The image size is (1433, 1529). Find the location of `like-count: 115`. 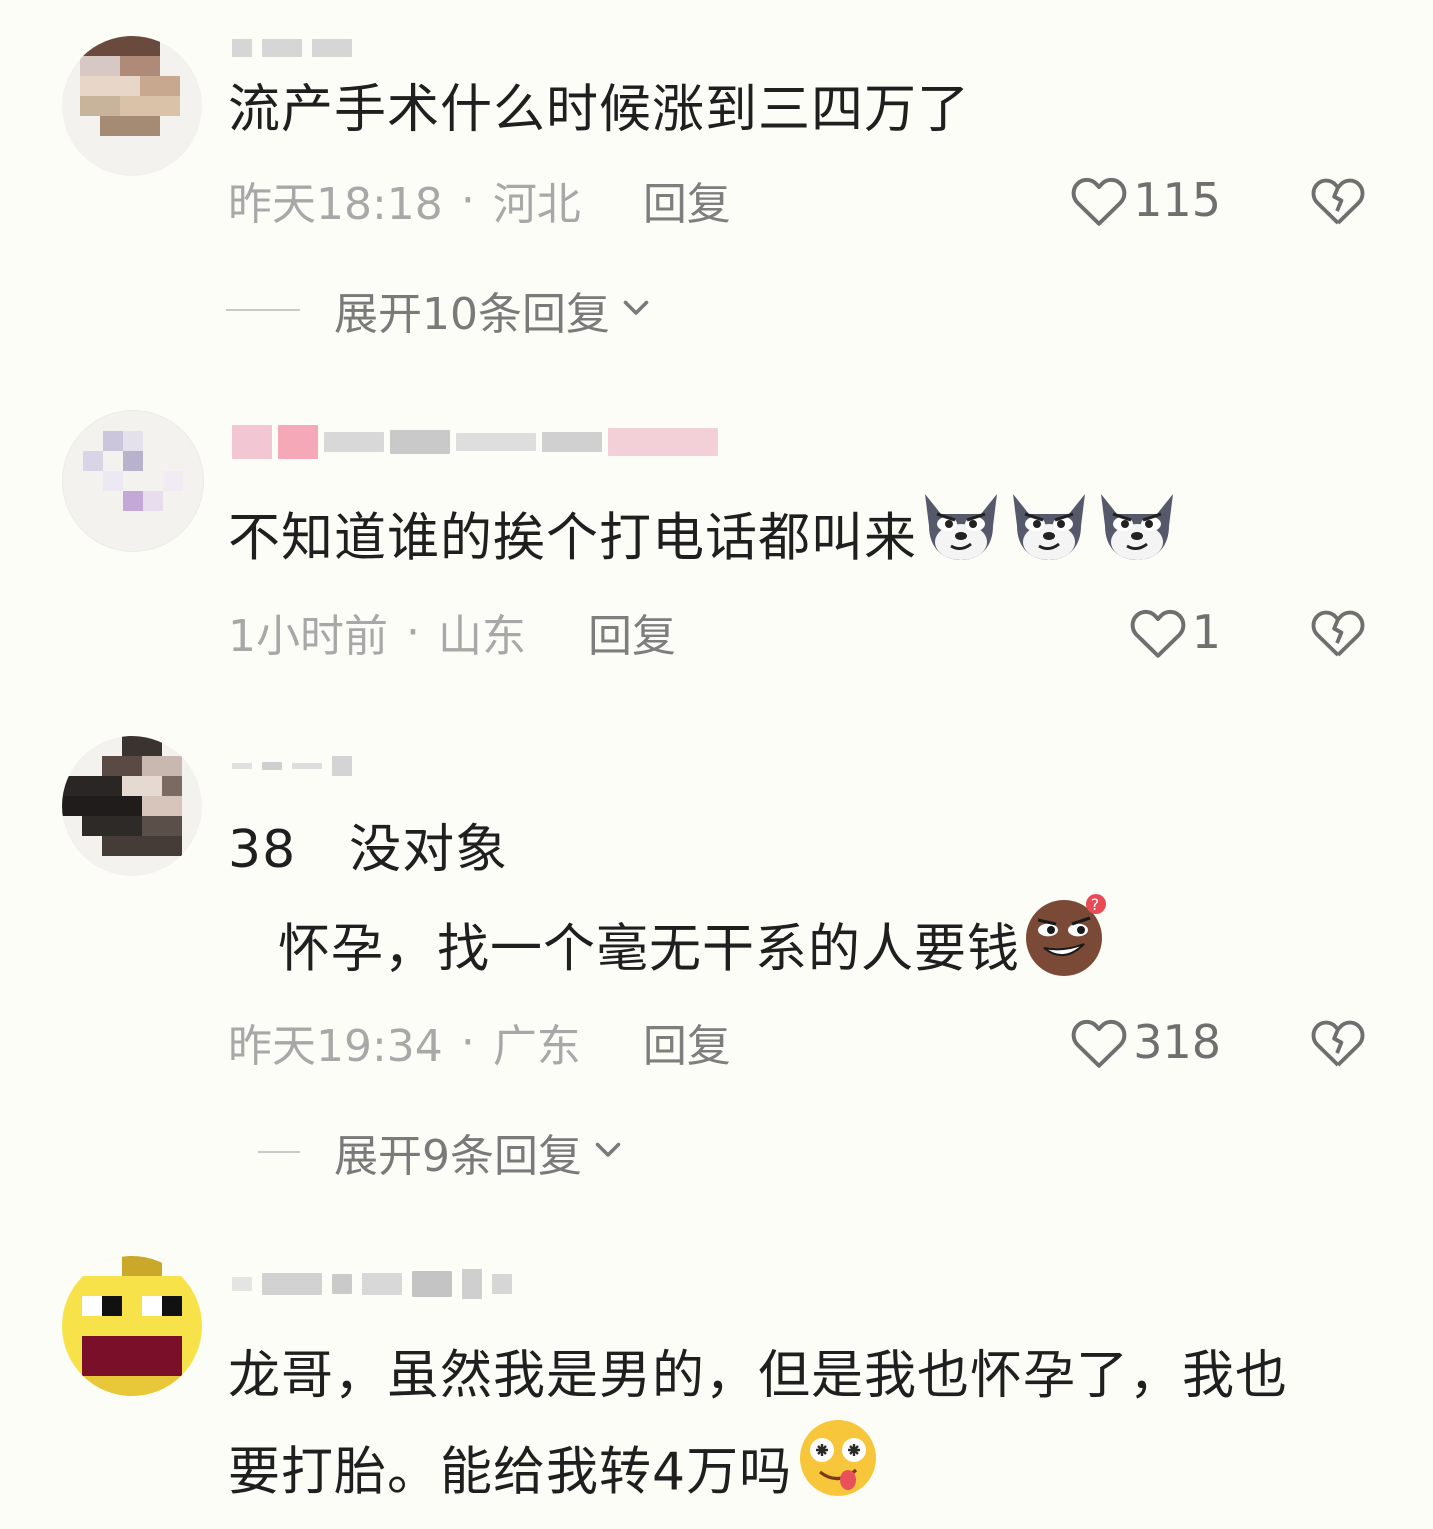

like-count: 115 is located at coordinates (1177, 200).